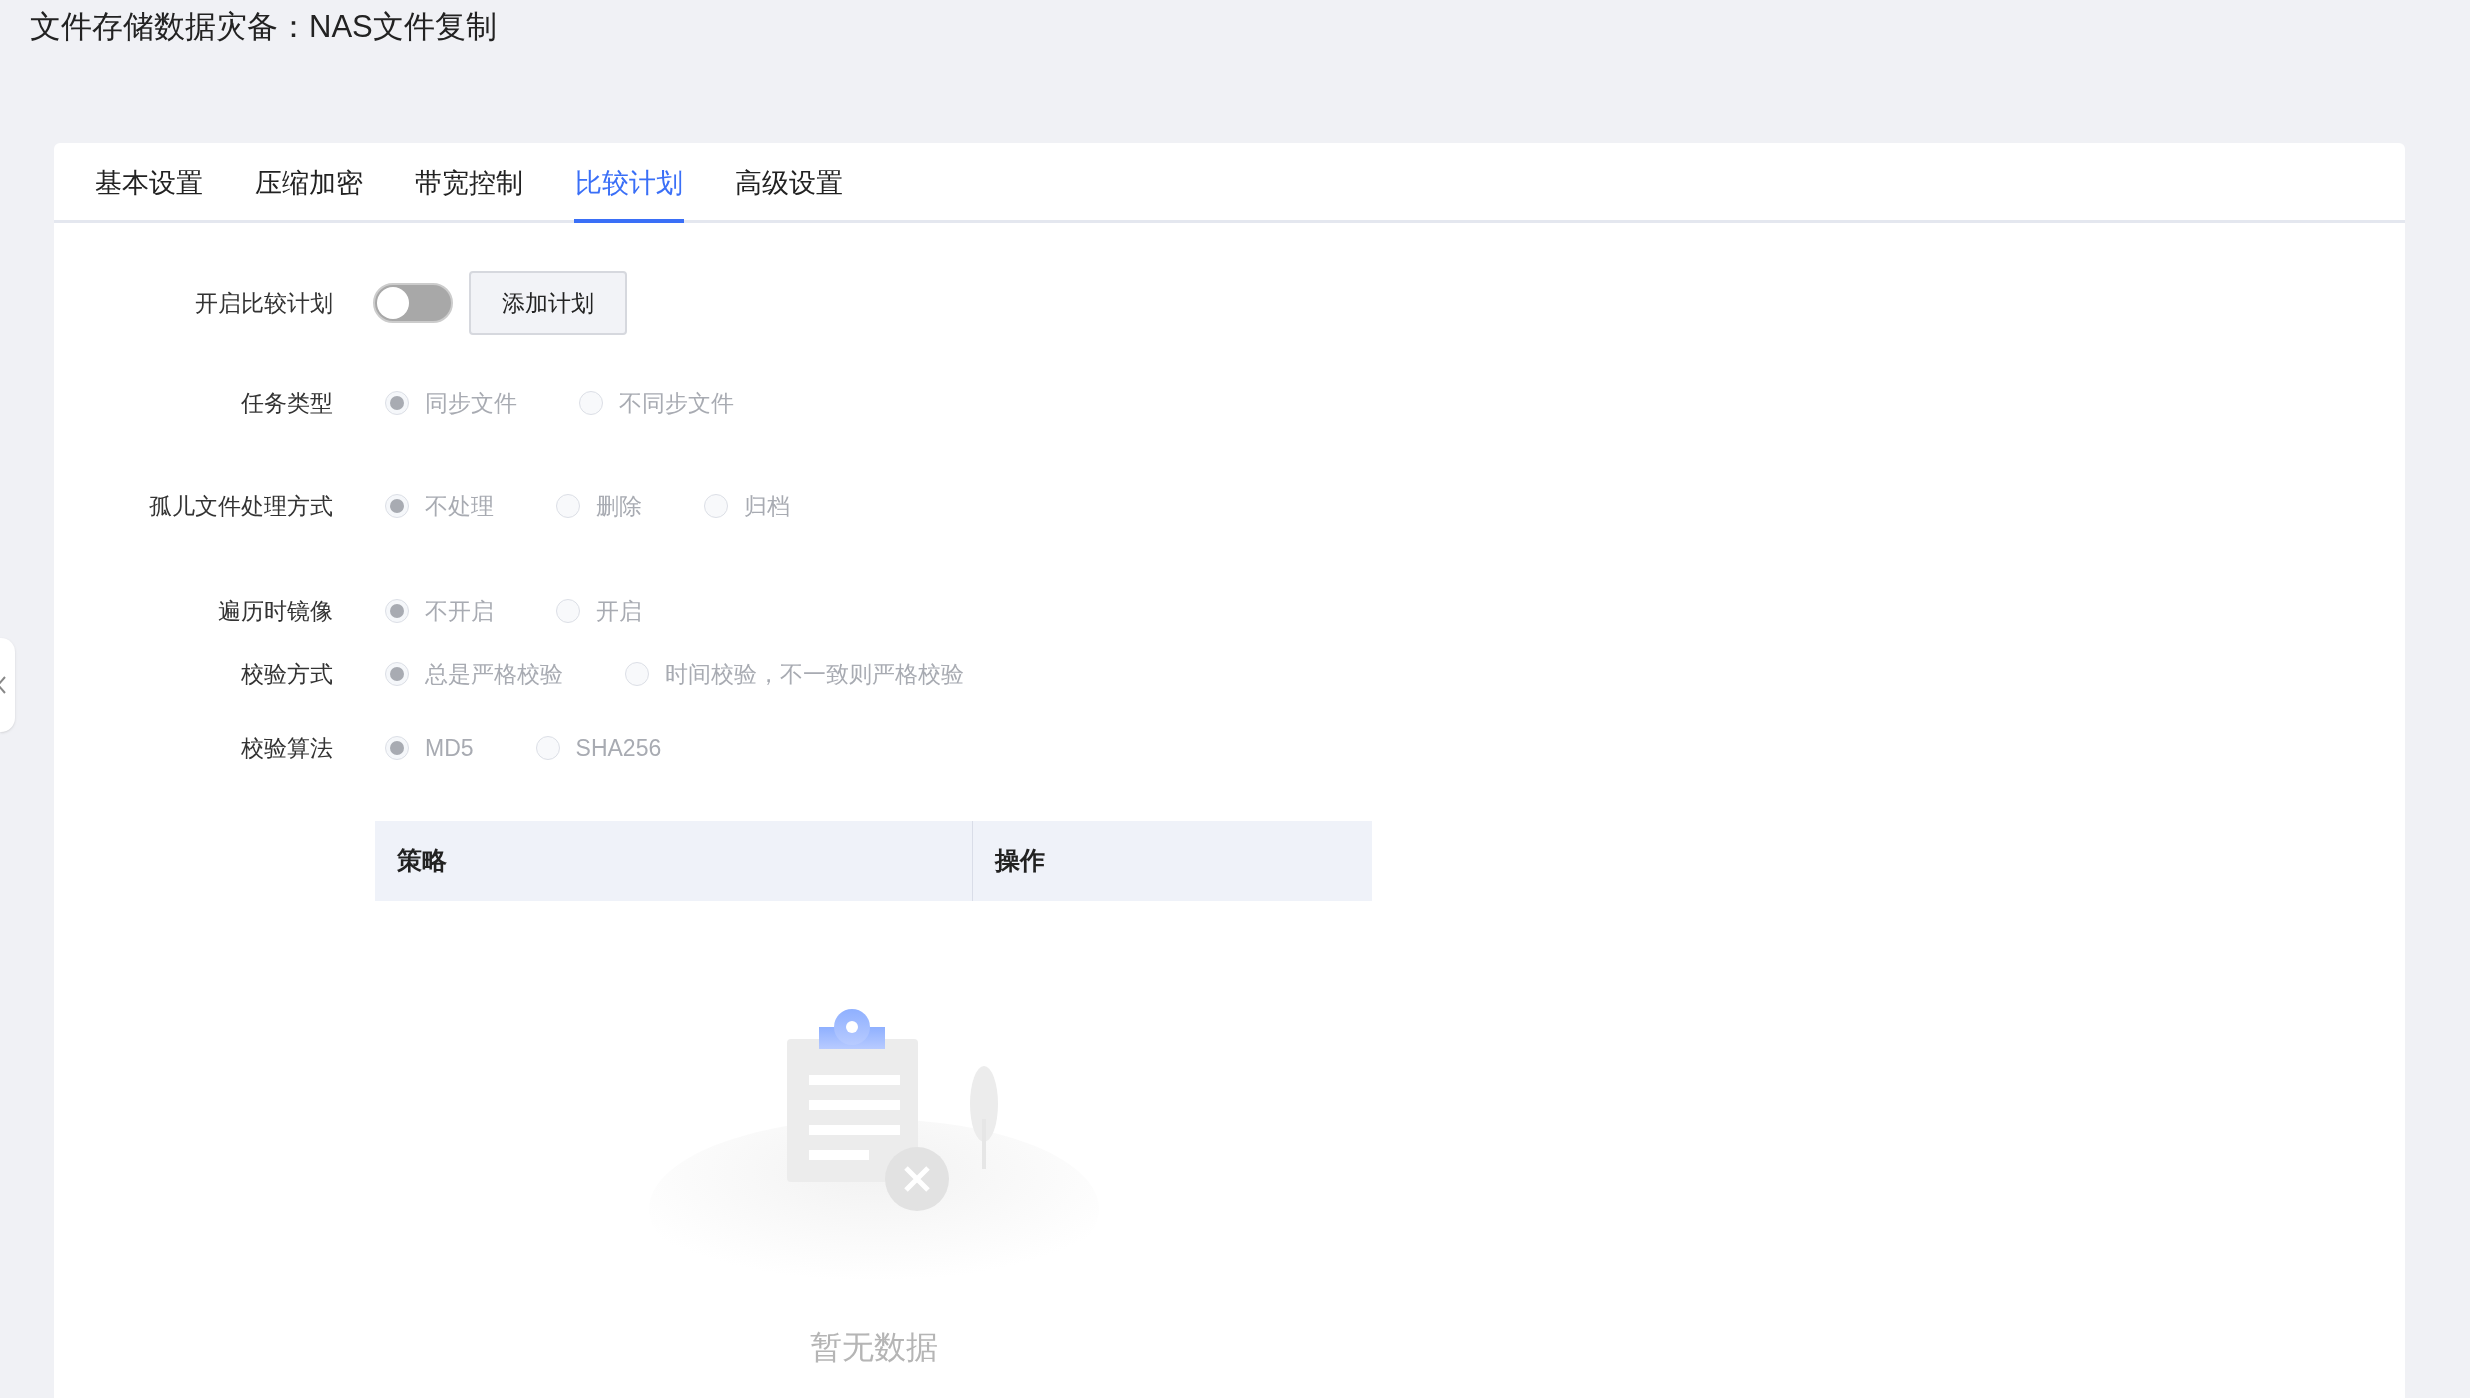 Image resolution: width=2470 pixels, height=1398 pixels. Describe the element at coordinates (240, 506) in the screenshot. I see `field-label: 孤儿文件处理方式` at that location.